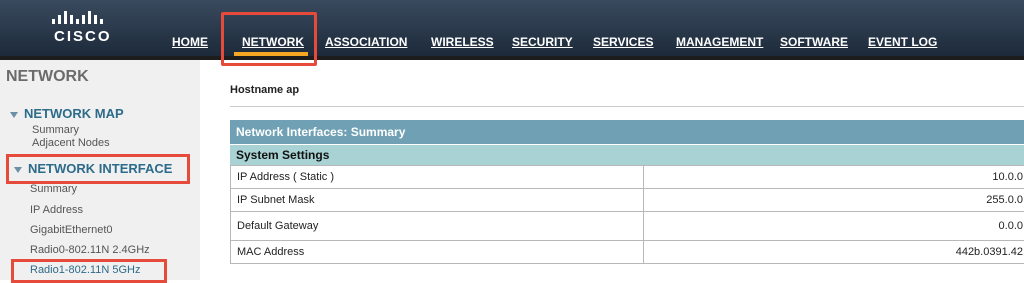  Describe the element at coordinates (47, 77) in the screenshot. I see `sidebar-title: NETWORK` at that location.